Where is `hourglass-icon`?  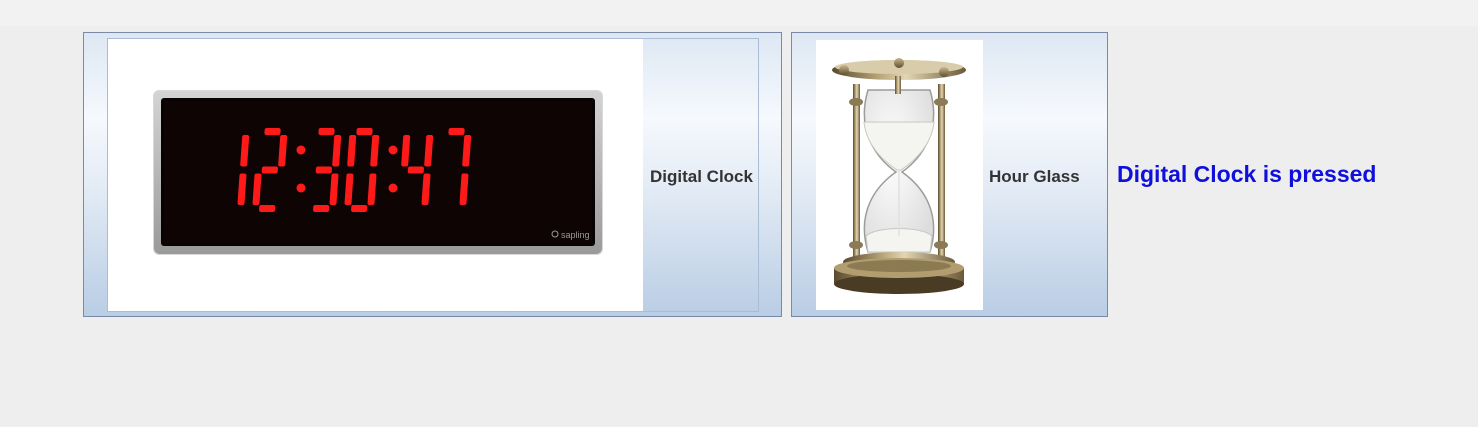
hourglass-icon is located at coordinates (899, 175).